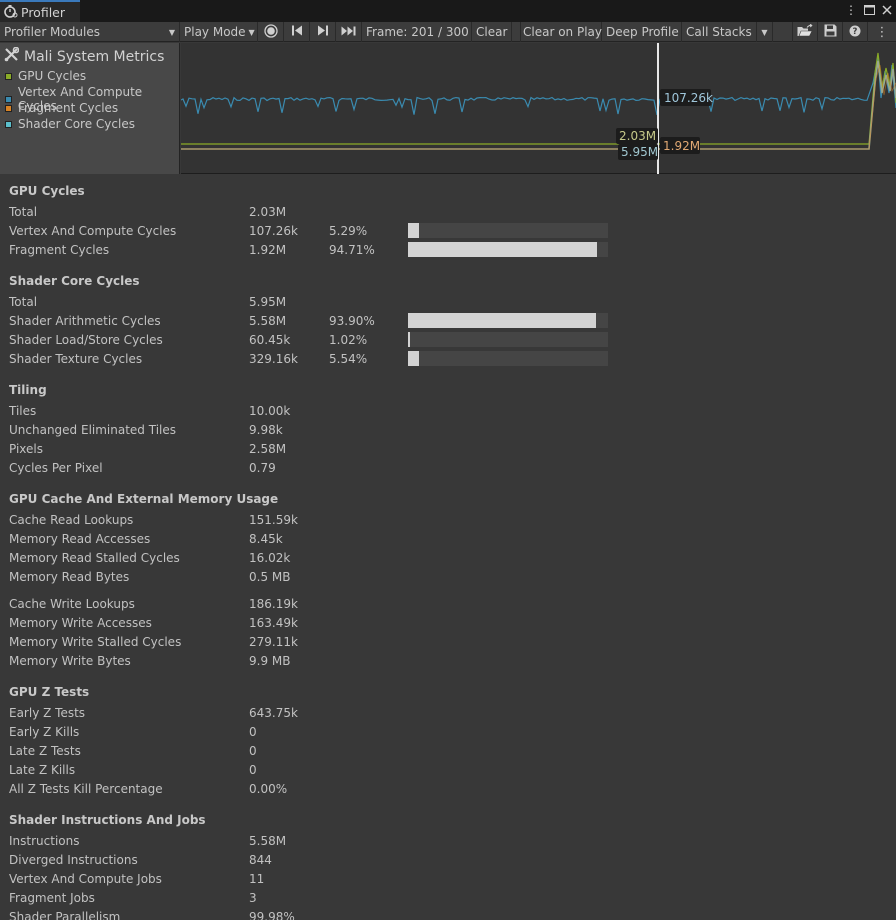  I want to click on record-icon, so click(270, 32).